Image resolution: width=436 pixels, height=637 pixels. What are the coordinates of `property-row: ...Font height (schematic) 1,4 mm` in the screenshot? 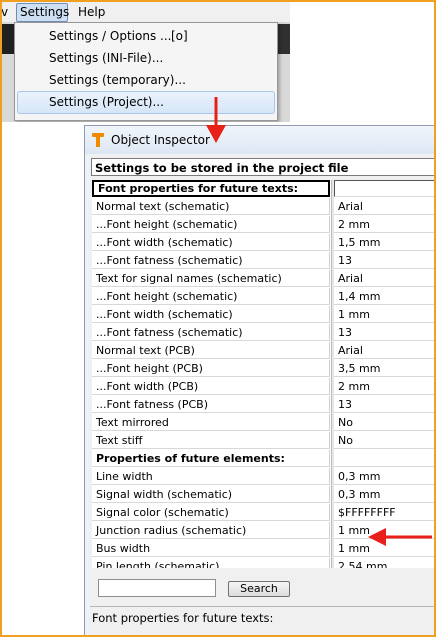 It's located at (264, 297).